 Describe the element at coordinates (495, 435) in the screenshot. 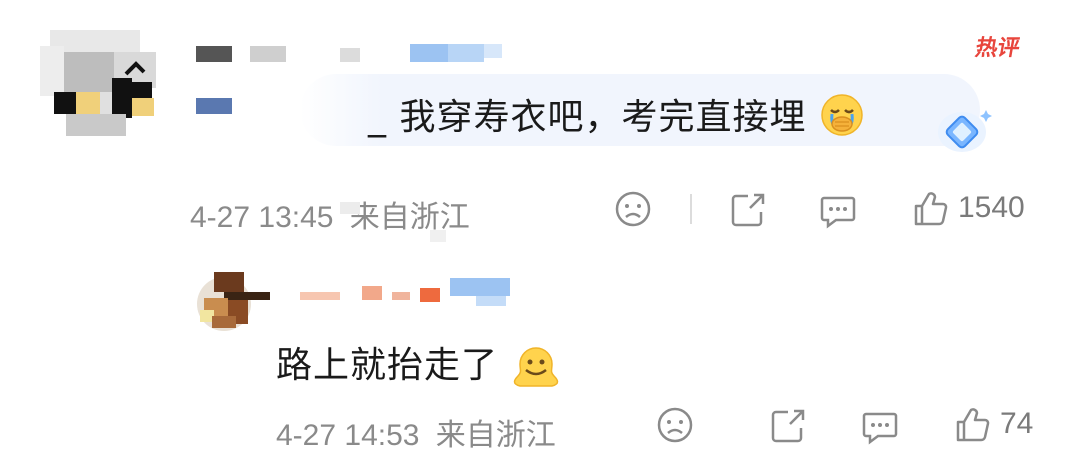

I see `location: 来自浙江` at that location.